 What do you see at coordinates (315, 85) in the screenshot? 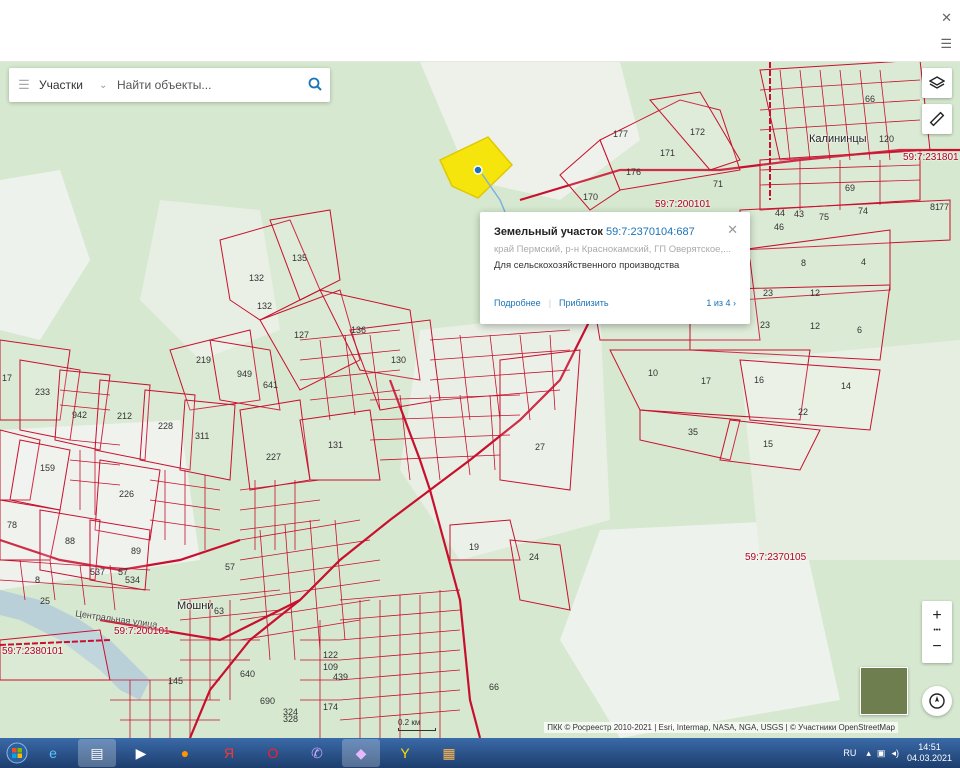
I see `search-icon` at bounding box center [315, 85].